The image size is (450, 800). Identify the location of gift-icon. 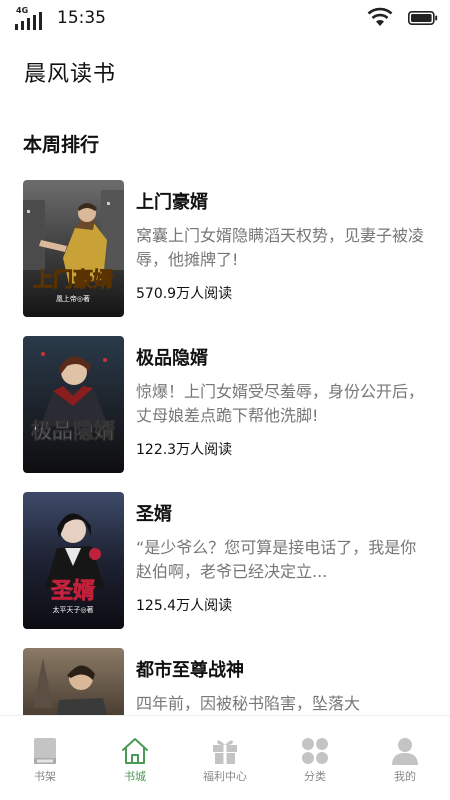
(225, 752).